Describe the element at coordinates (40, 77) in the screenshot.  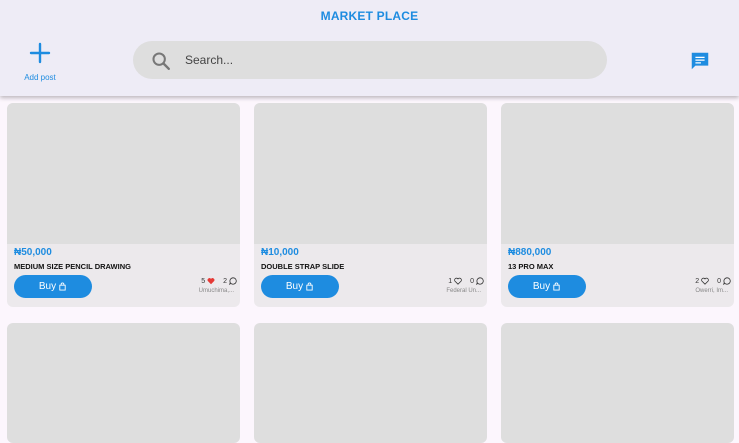
I see `add-post-label: Add post` at that location.